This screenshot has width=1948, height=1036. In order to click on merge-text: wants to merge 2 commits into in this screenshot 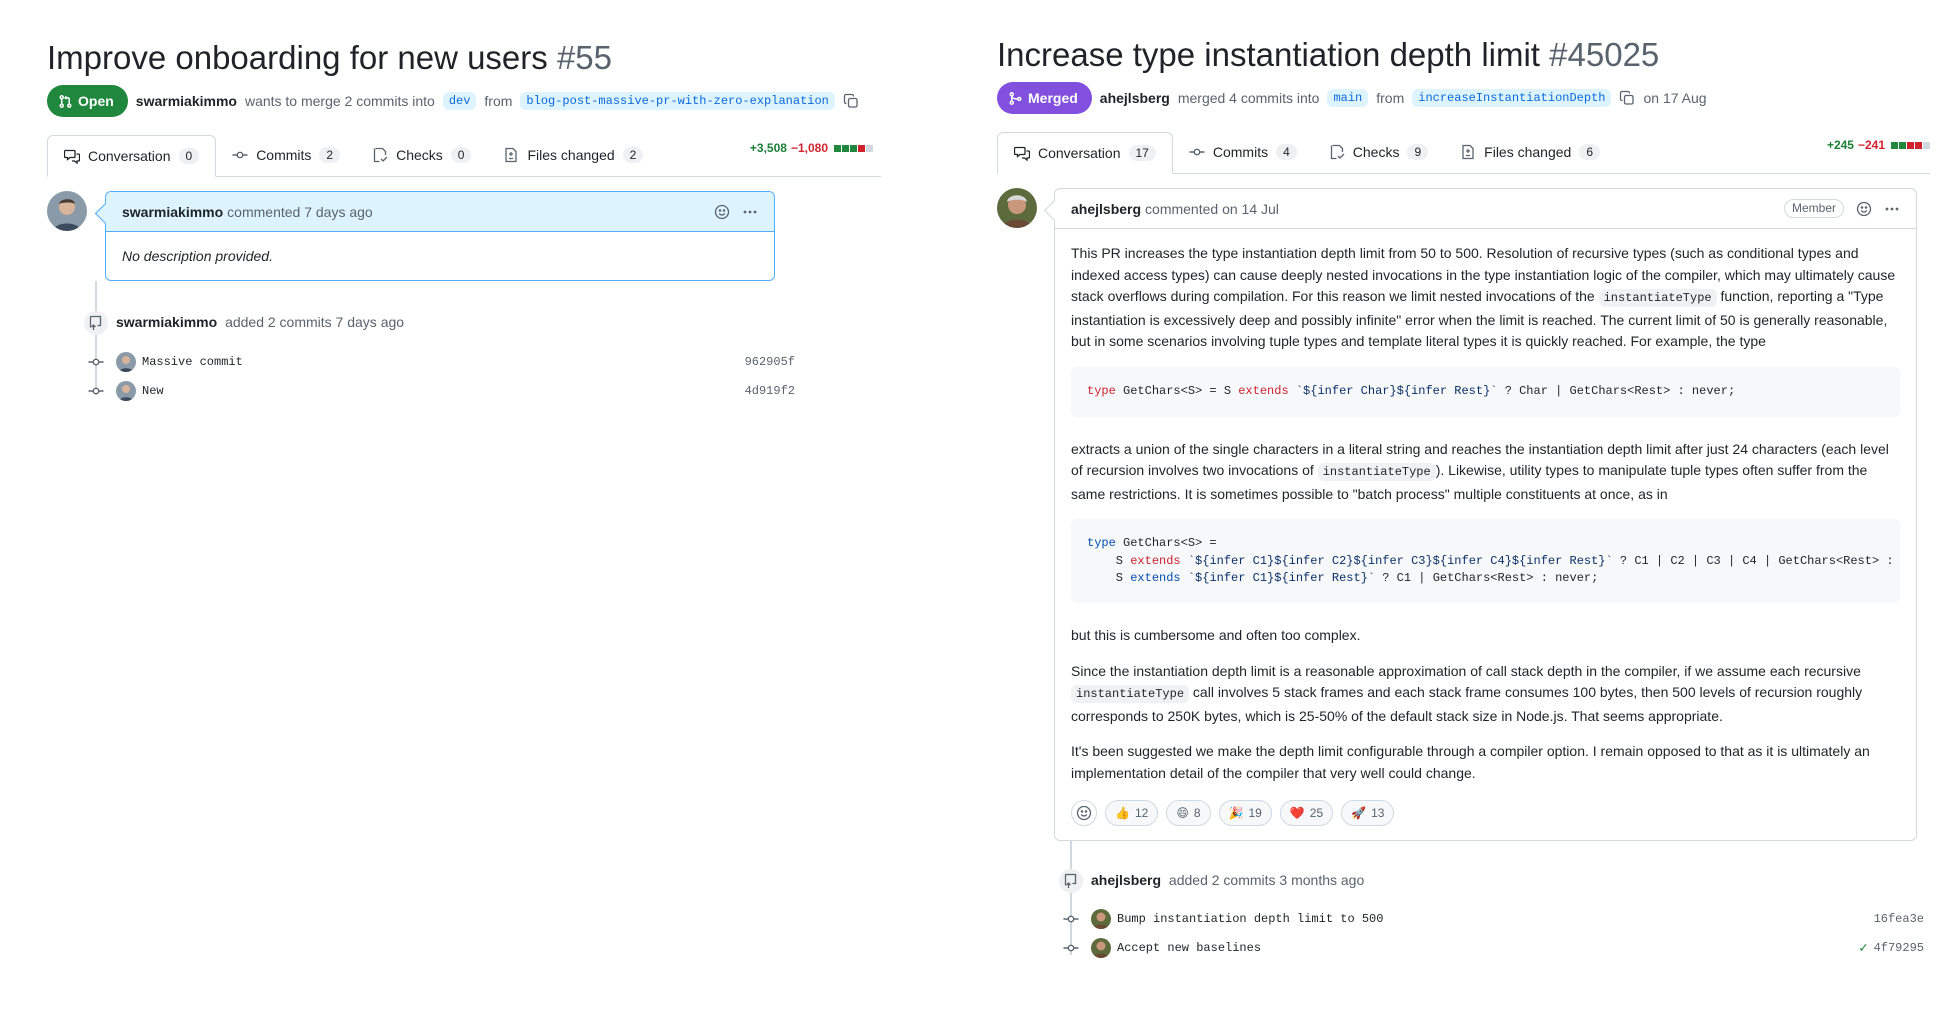, I will do `click(339, 101)`.